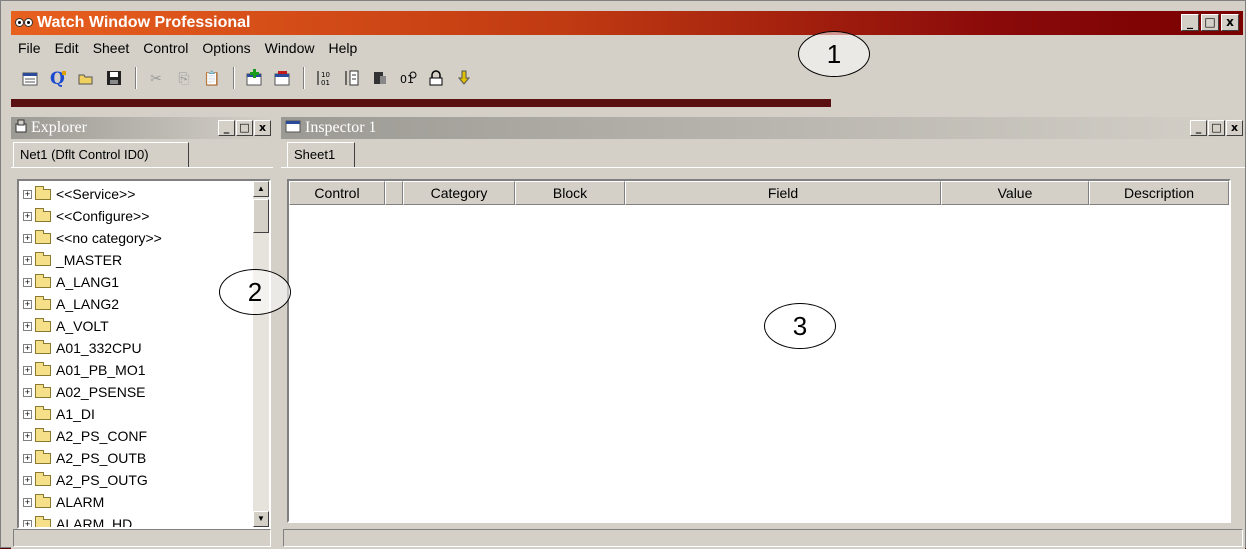 This screenshot has width=1246, height=549. What do you see at coordinates (165, 48) in the screenshot?
I see `menu-control: Control` at bounding box center [165, 48].